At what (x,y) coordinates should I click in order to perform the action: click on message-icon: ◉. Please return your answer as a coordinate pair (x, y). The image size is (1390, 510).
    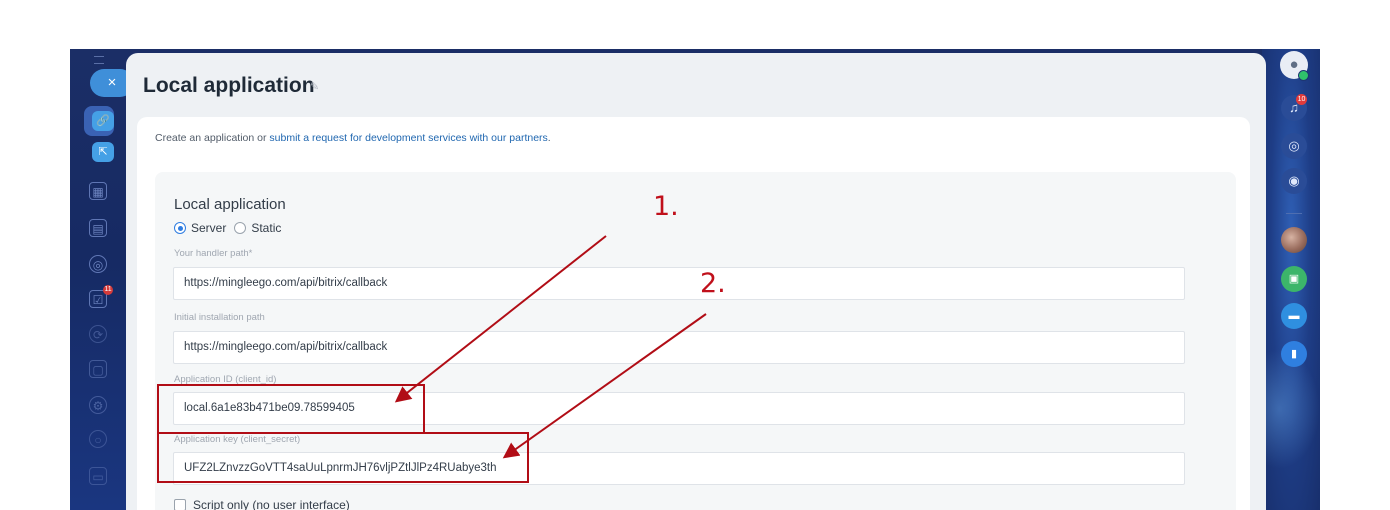
    Looking at the image, I should click on (1294, 181).